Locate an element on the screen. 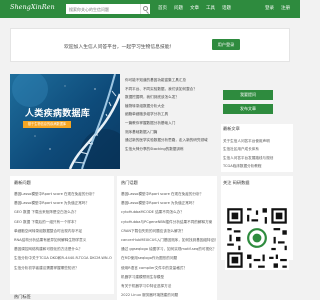  hero-subtitle: 基于生物信息的疾病数据库 is located at coordinates (47, 124).